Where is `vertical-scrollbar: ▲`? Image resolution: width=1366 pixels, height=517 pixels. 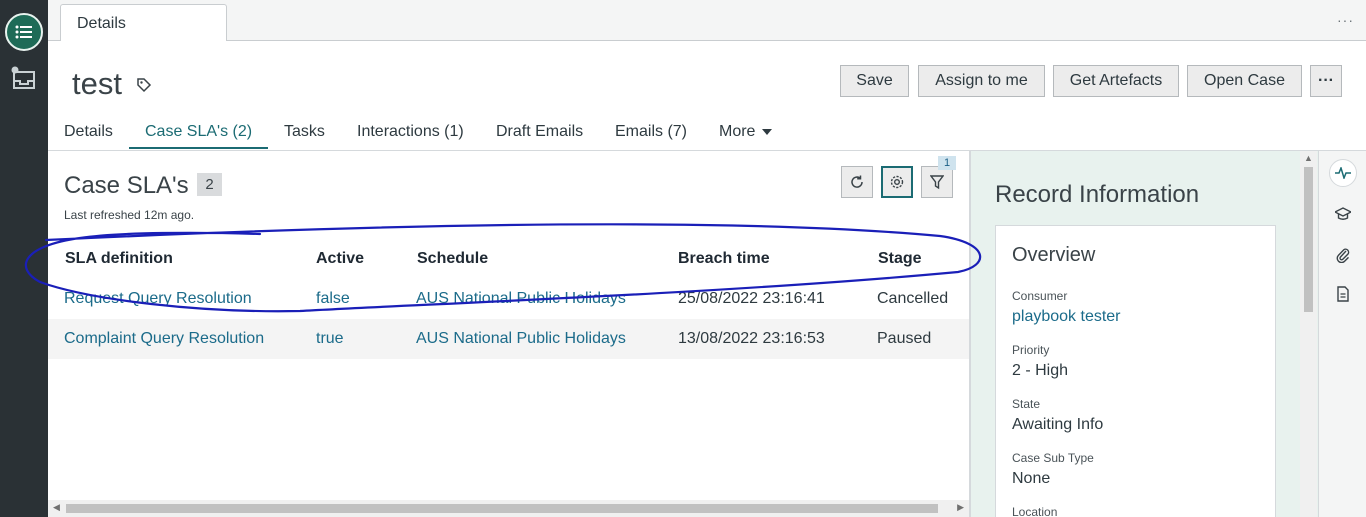
vertical-scrollbar: ▲ is located at coordinates (1308, 334).